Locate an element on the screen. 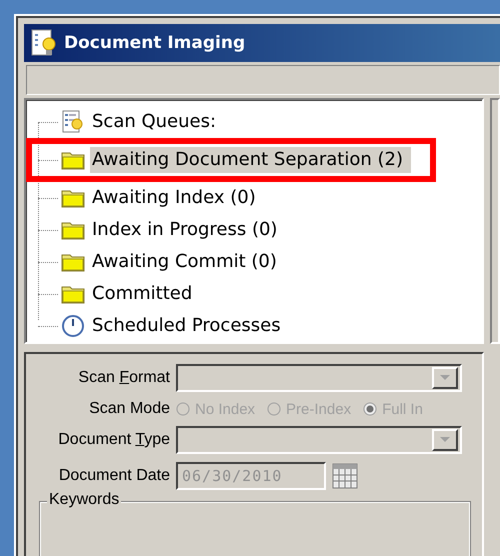 Image resolution: width=500 pixels, height=556 pixels. tree-item: Scheduled Processes is located at coordinates (189, 326).